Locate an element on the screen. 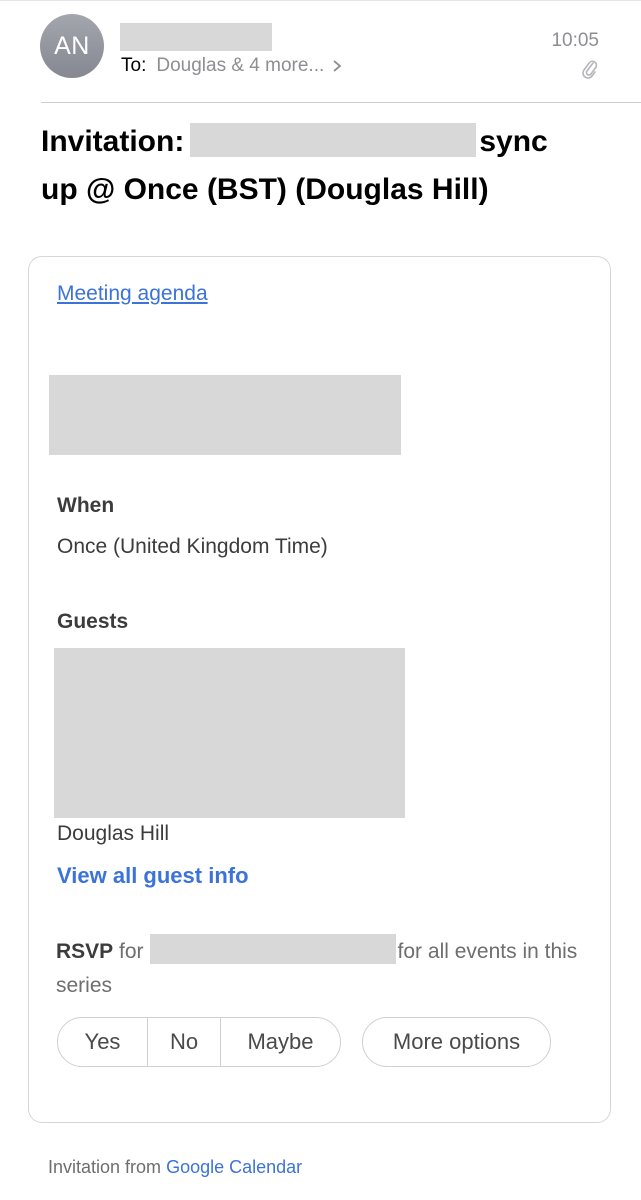 Image resolution: width=641 pixels, height=1200 pixels. invitation-footer: Invitation from Google Calendar is located at coordinates (175, 1167).